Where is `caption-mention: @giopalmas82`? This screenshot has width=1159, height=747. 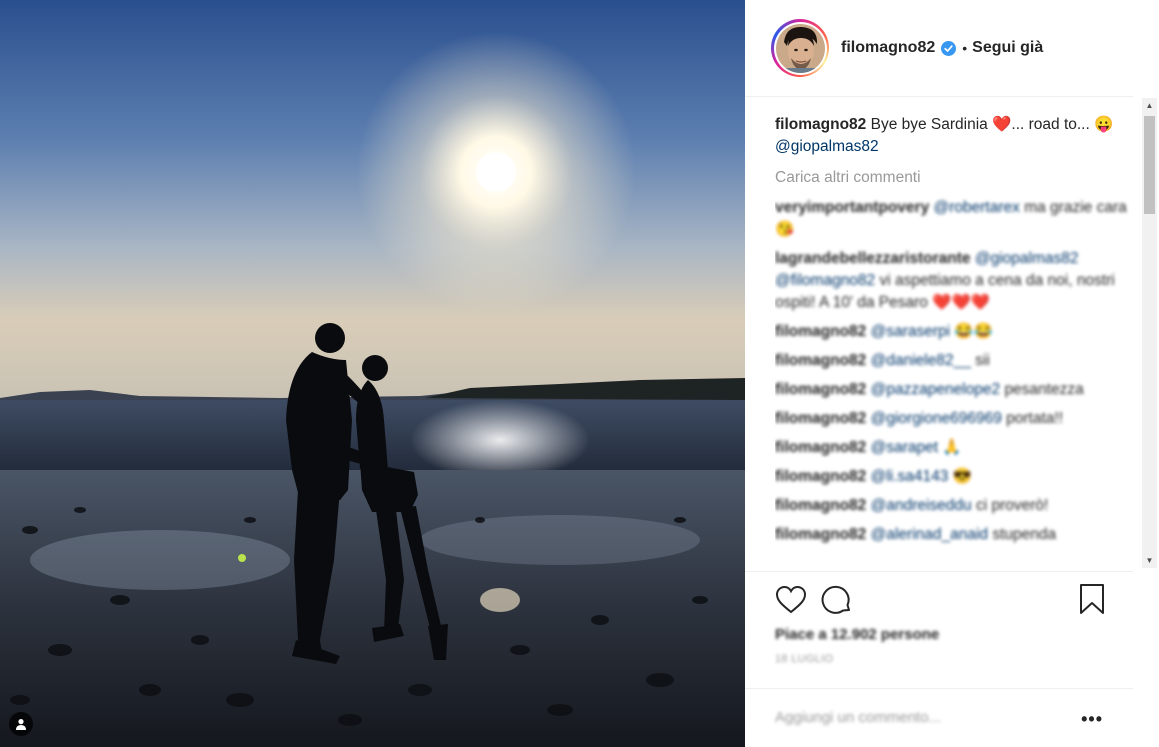
caption-mention: @giopalmas82 is located at coordinates (827, 146).